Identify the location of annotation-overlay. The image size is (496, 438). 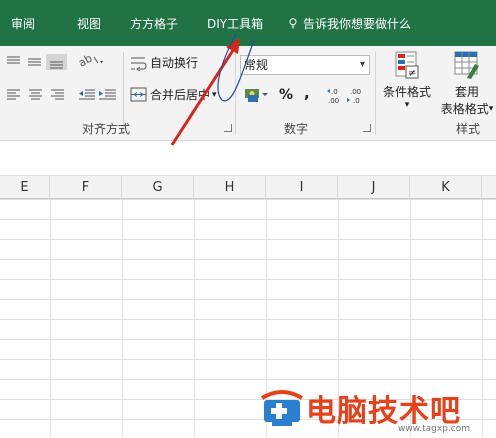
(212, 89).